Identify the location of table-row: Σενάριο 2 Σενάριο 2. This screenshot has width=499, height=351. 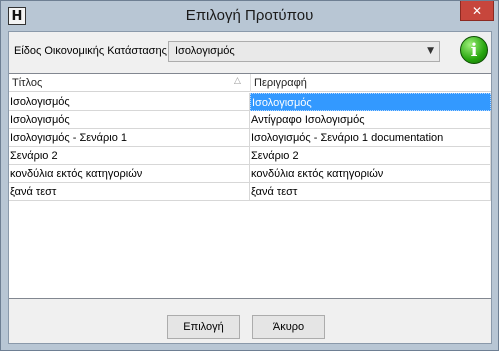
(250, 156).